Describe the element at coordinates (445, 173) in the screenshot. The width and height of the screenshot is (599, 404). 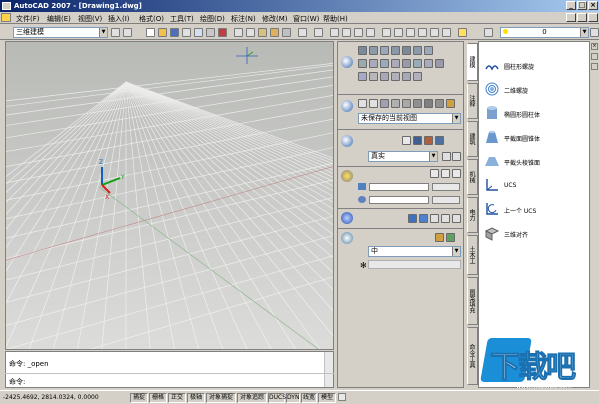
I see `spot-light-icon` at that location.